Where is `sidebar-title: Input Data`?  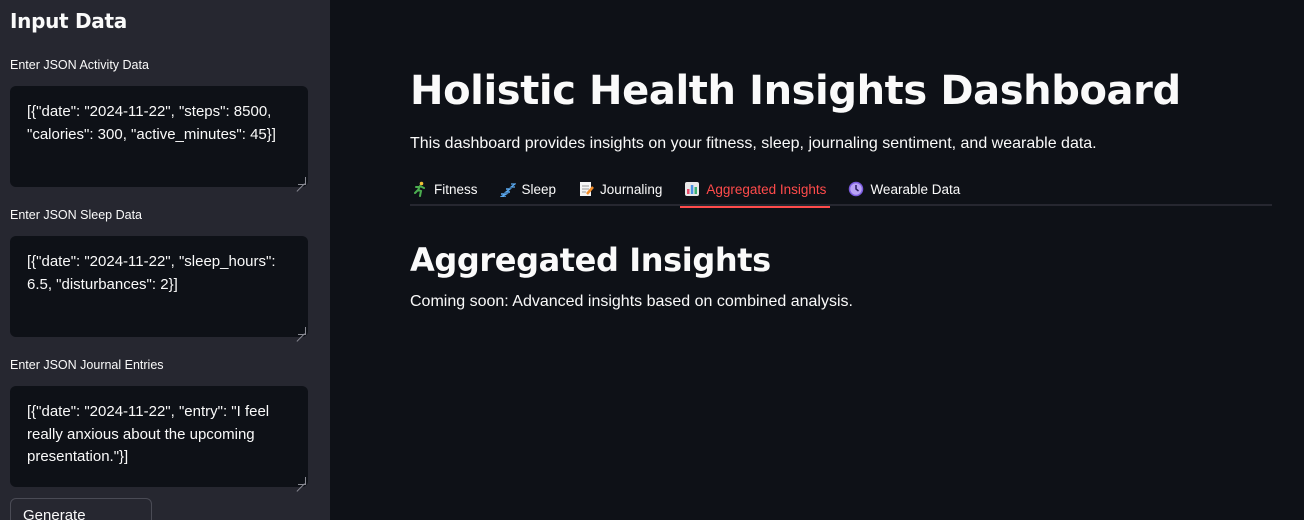 sidebar-title: Input Data is located at coordinates (68, 21).